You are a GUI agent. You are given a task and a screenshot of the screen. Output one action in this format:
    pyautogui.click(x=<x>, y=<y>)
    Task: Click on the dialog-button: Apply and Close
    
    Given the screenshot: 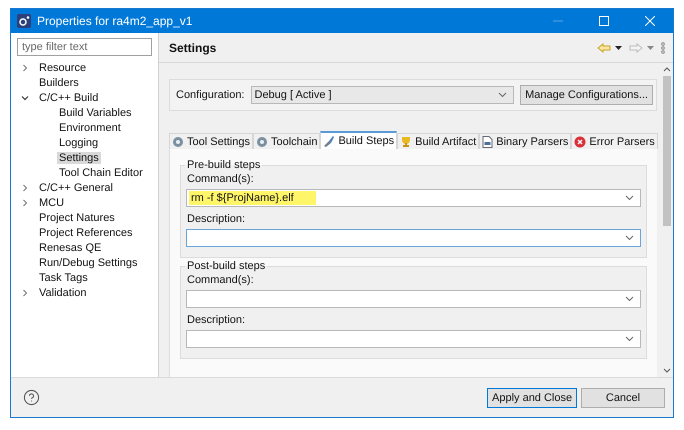 What is the action you would take?
    pyautogui.click(x=532, y=398)
    